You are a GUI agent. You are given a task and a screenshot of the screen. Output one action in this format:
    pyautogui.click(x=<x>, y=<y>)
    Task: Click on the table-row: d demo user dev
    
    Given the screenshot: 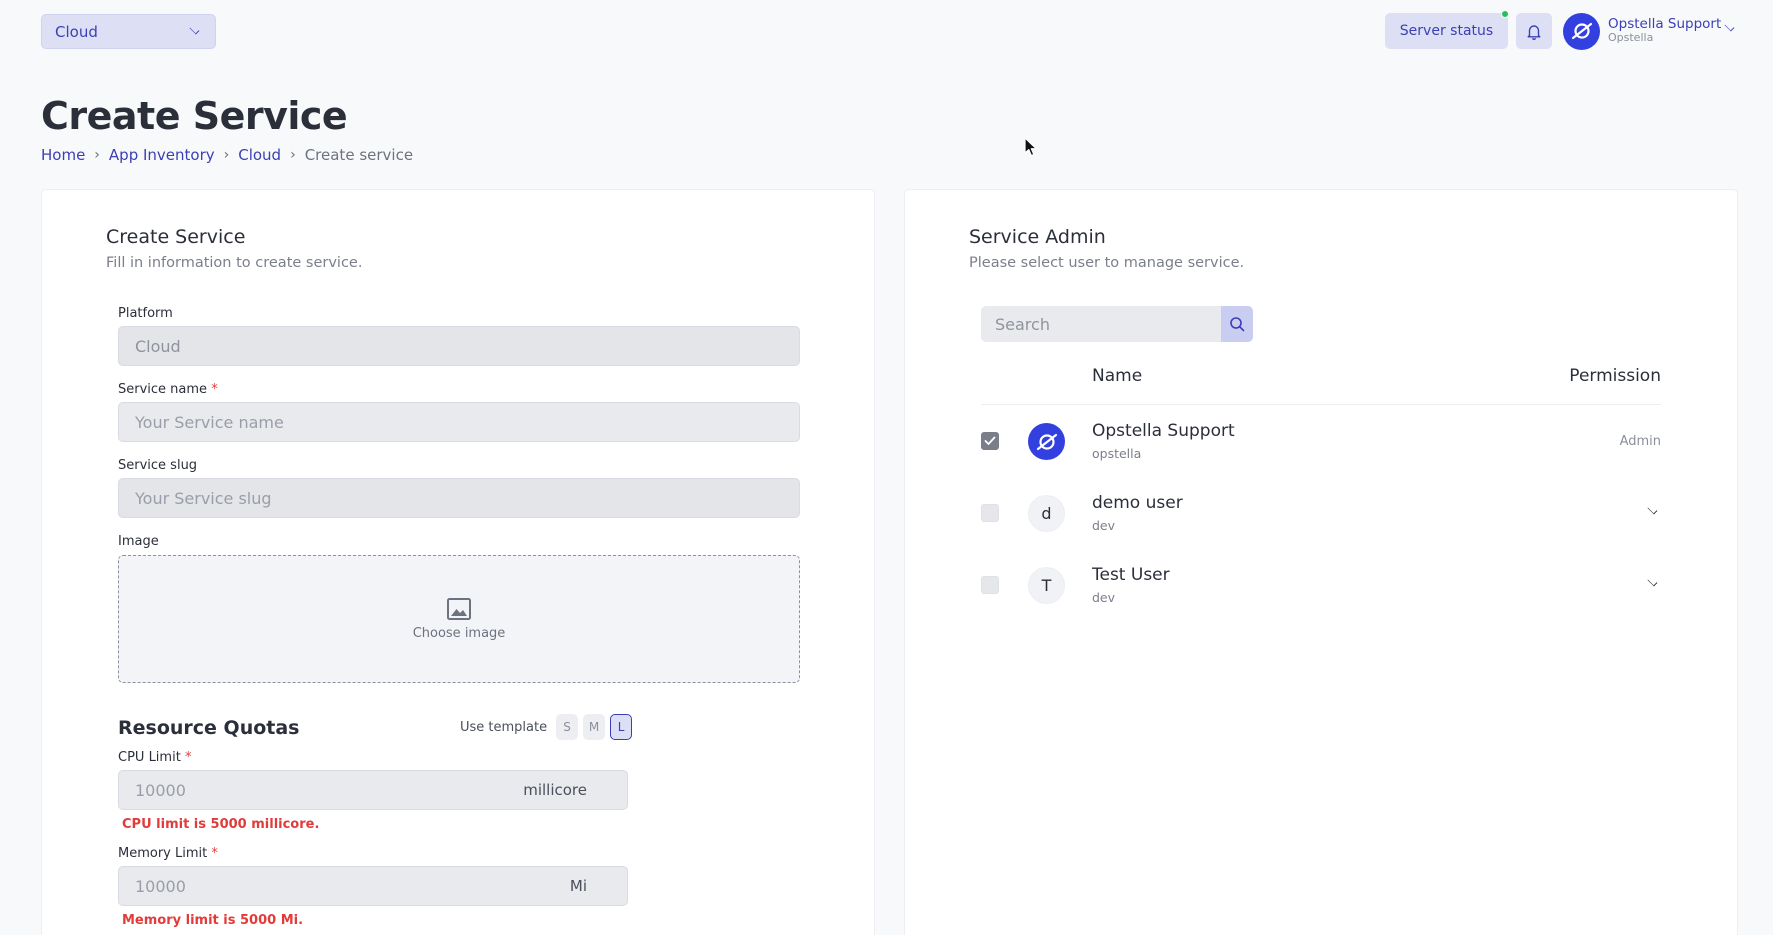 What is the action you would take?
    pyautogui.click(x=1321, y=515)
    